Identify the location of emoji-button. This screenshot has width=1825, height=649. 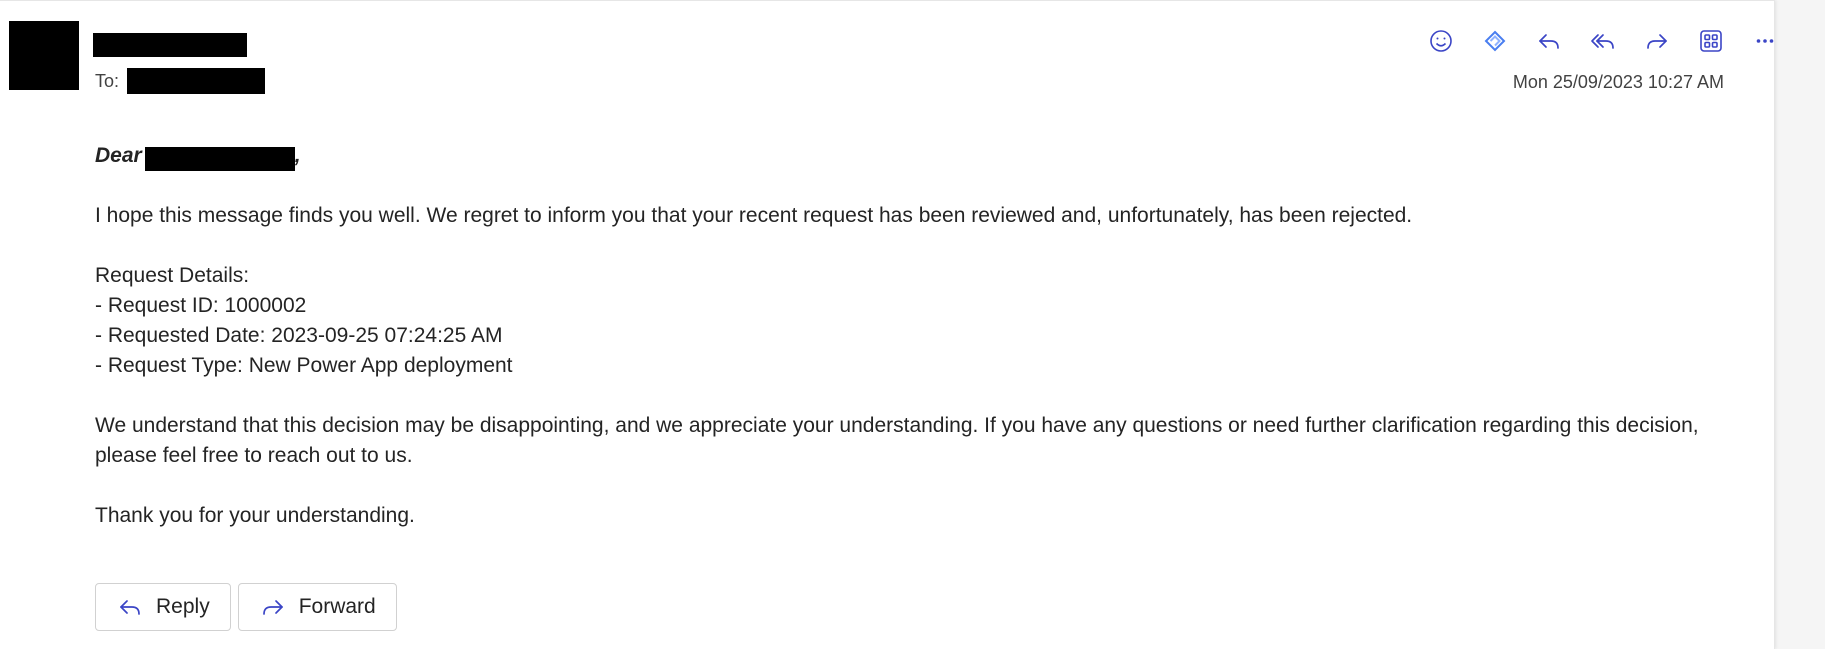
(1441, 41).